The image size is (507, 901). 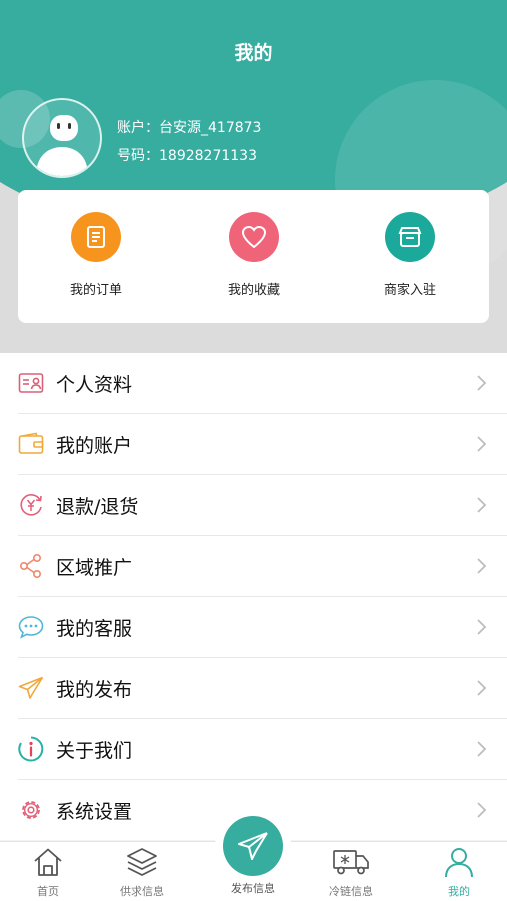 What do you see at coordinates (189, 128) in the screenshot?
I see `account-name: 账户：台安源_417873` at bounding box center [189, 128].